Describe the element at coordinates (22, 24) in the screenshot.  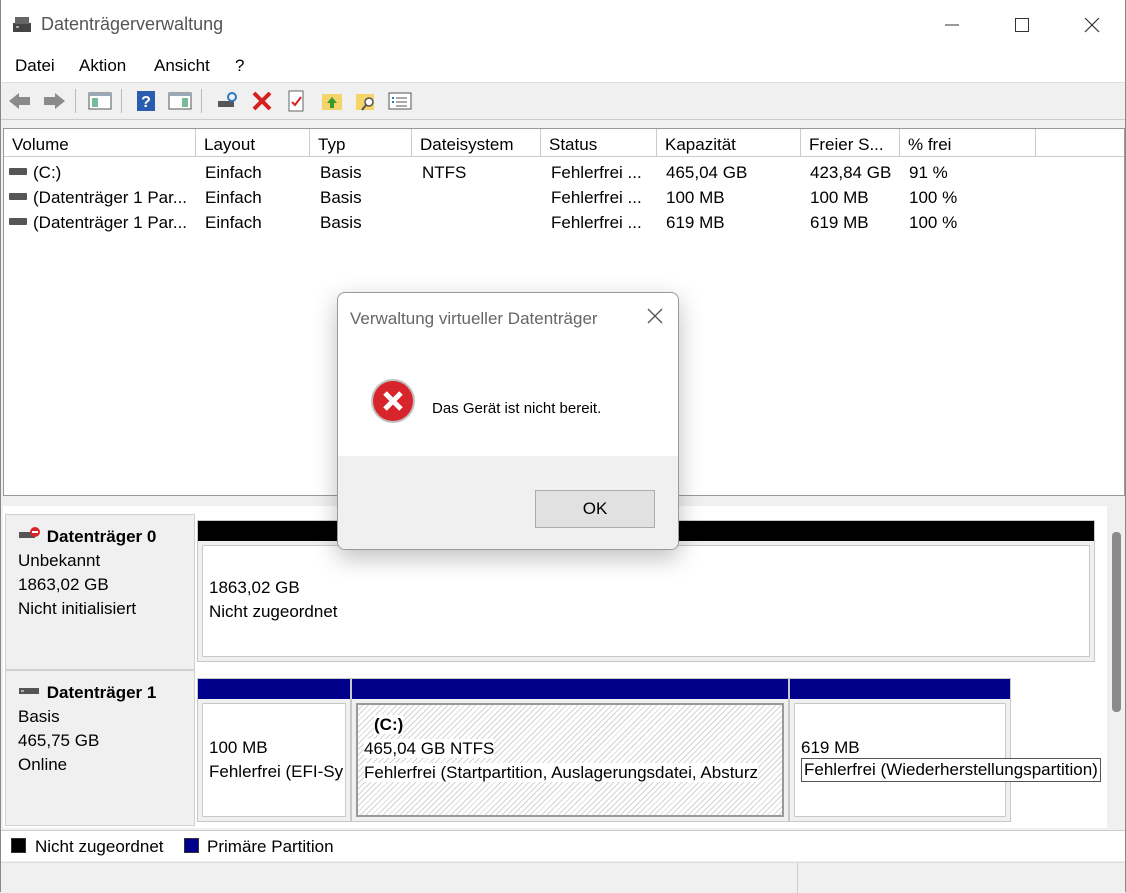
I see `disk-management-app-icon` at that location.